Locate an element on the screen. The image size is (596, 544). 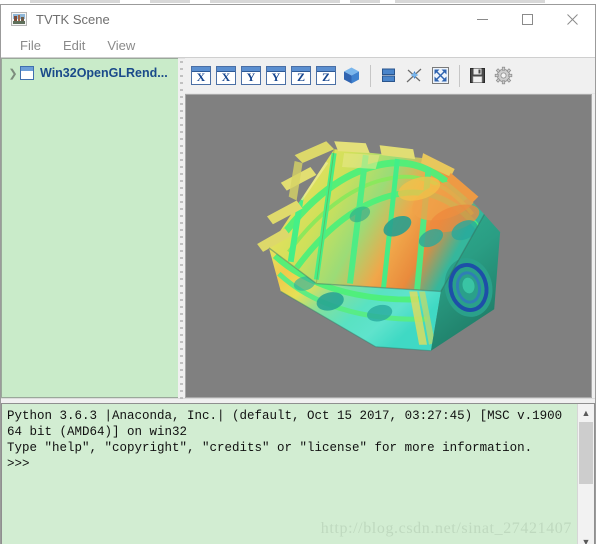
menu-item-file: File is located at coordinates (30, 45).